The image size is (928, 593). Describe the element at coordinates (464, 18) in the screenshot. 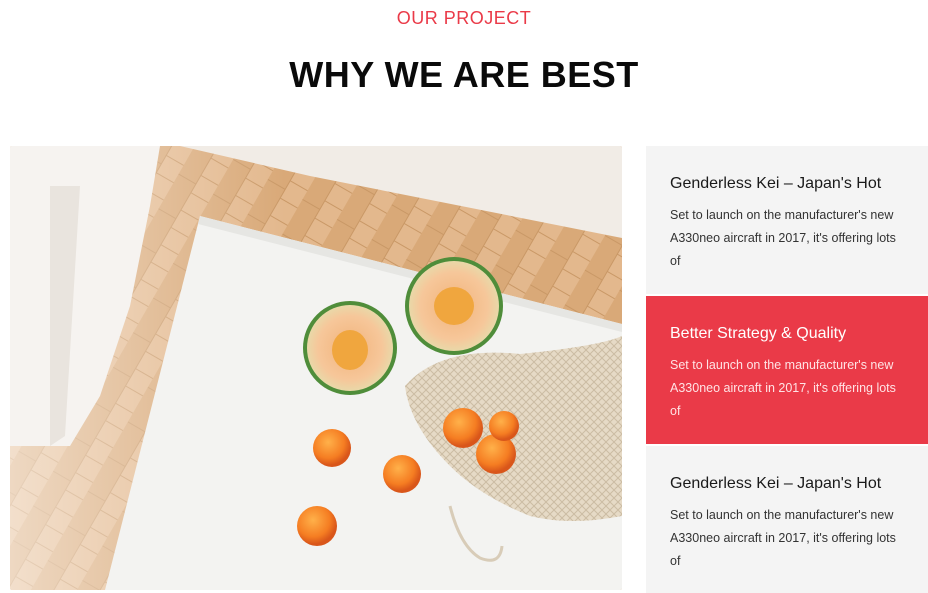

I see `section-eyebrow: OUR PROJECT` at that location.